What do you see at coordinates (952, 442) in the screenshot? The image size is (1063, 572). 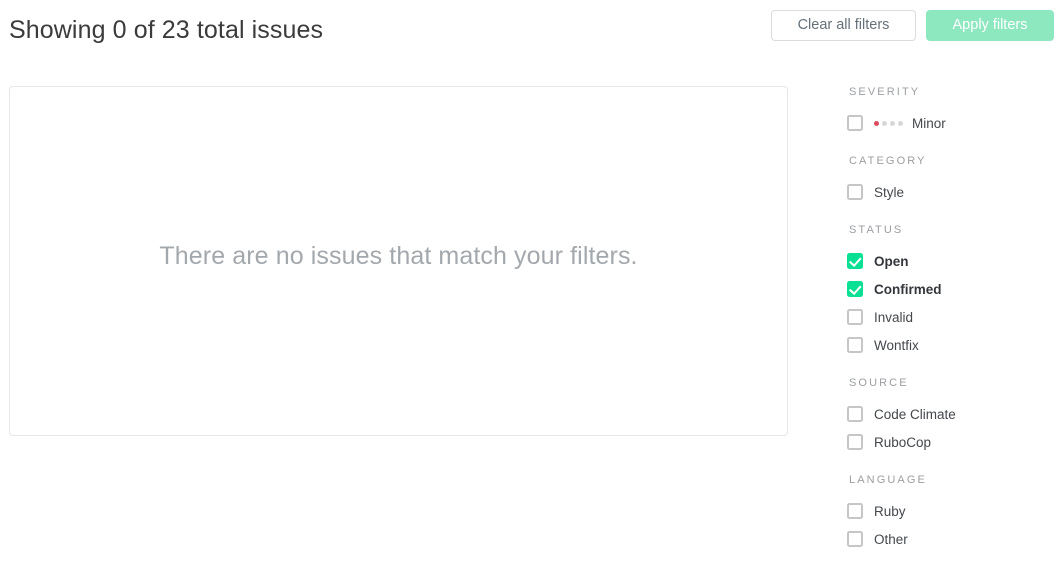 I see `filter-option-rubocop: RuboCop` at bounding box center [952, 442].